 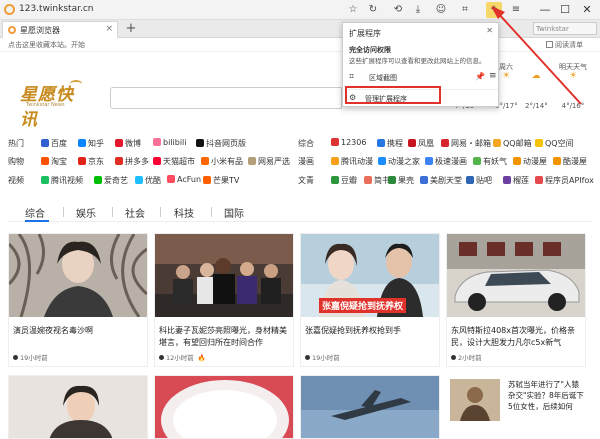 I want to click on reading-list-button: 阅读清单, so click(x=569, y=45).